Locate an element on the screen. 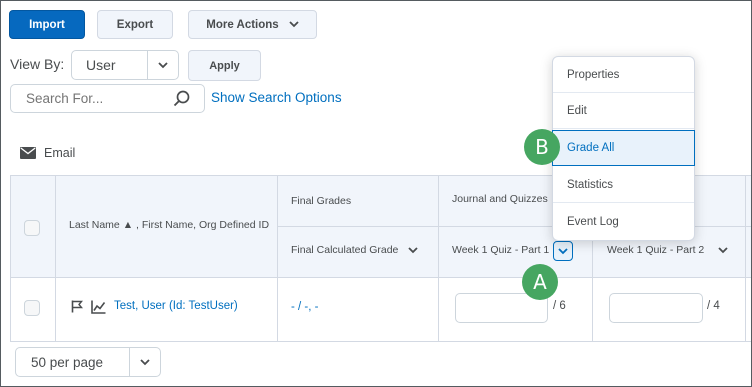  export-button: Export is located at coordinates (135, 24).